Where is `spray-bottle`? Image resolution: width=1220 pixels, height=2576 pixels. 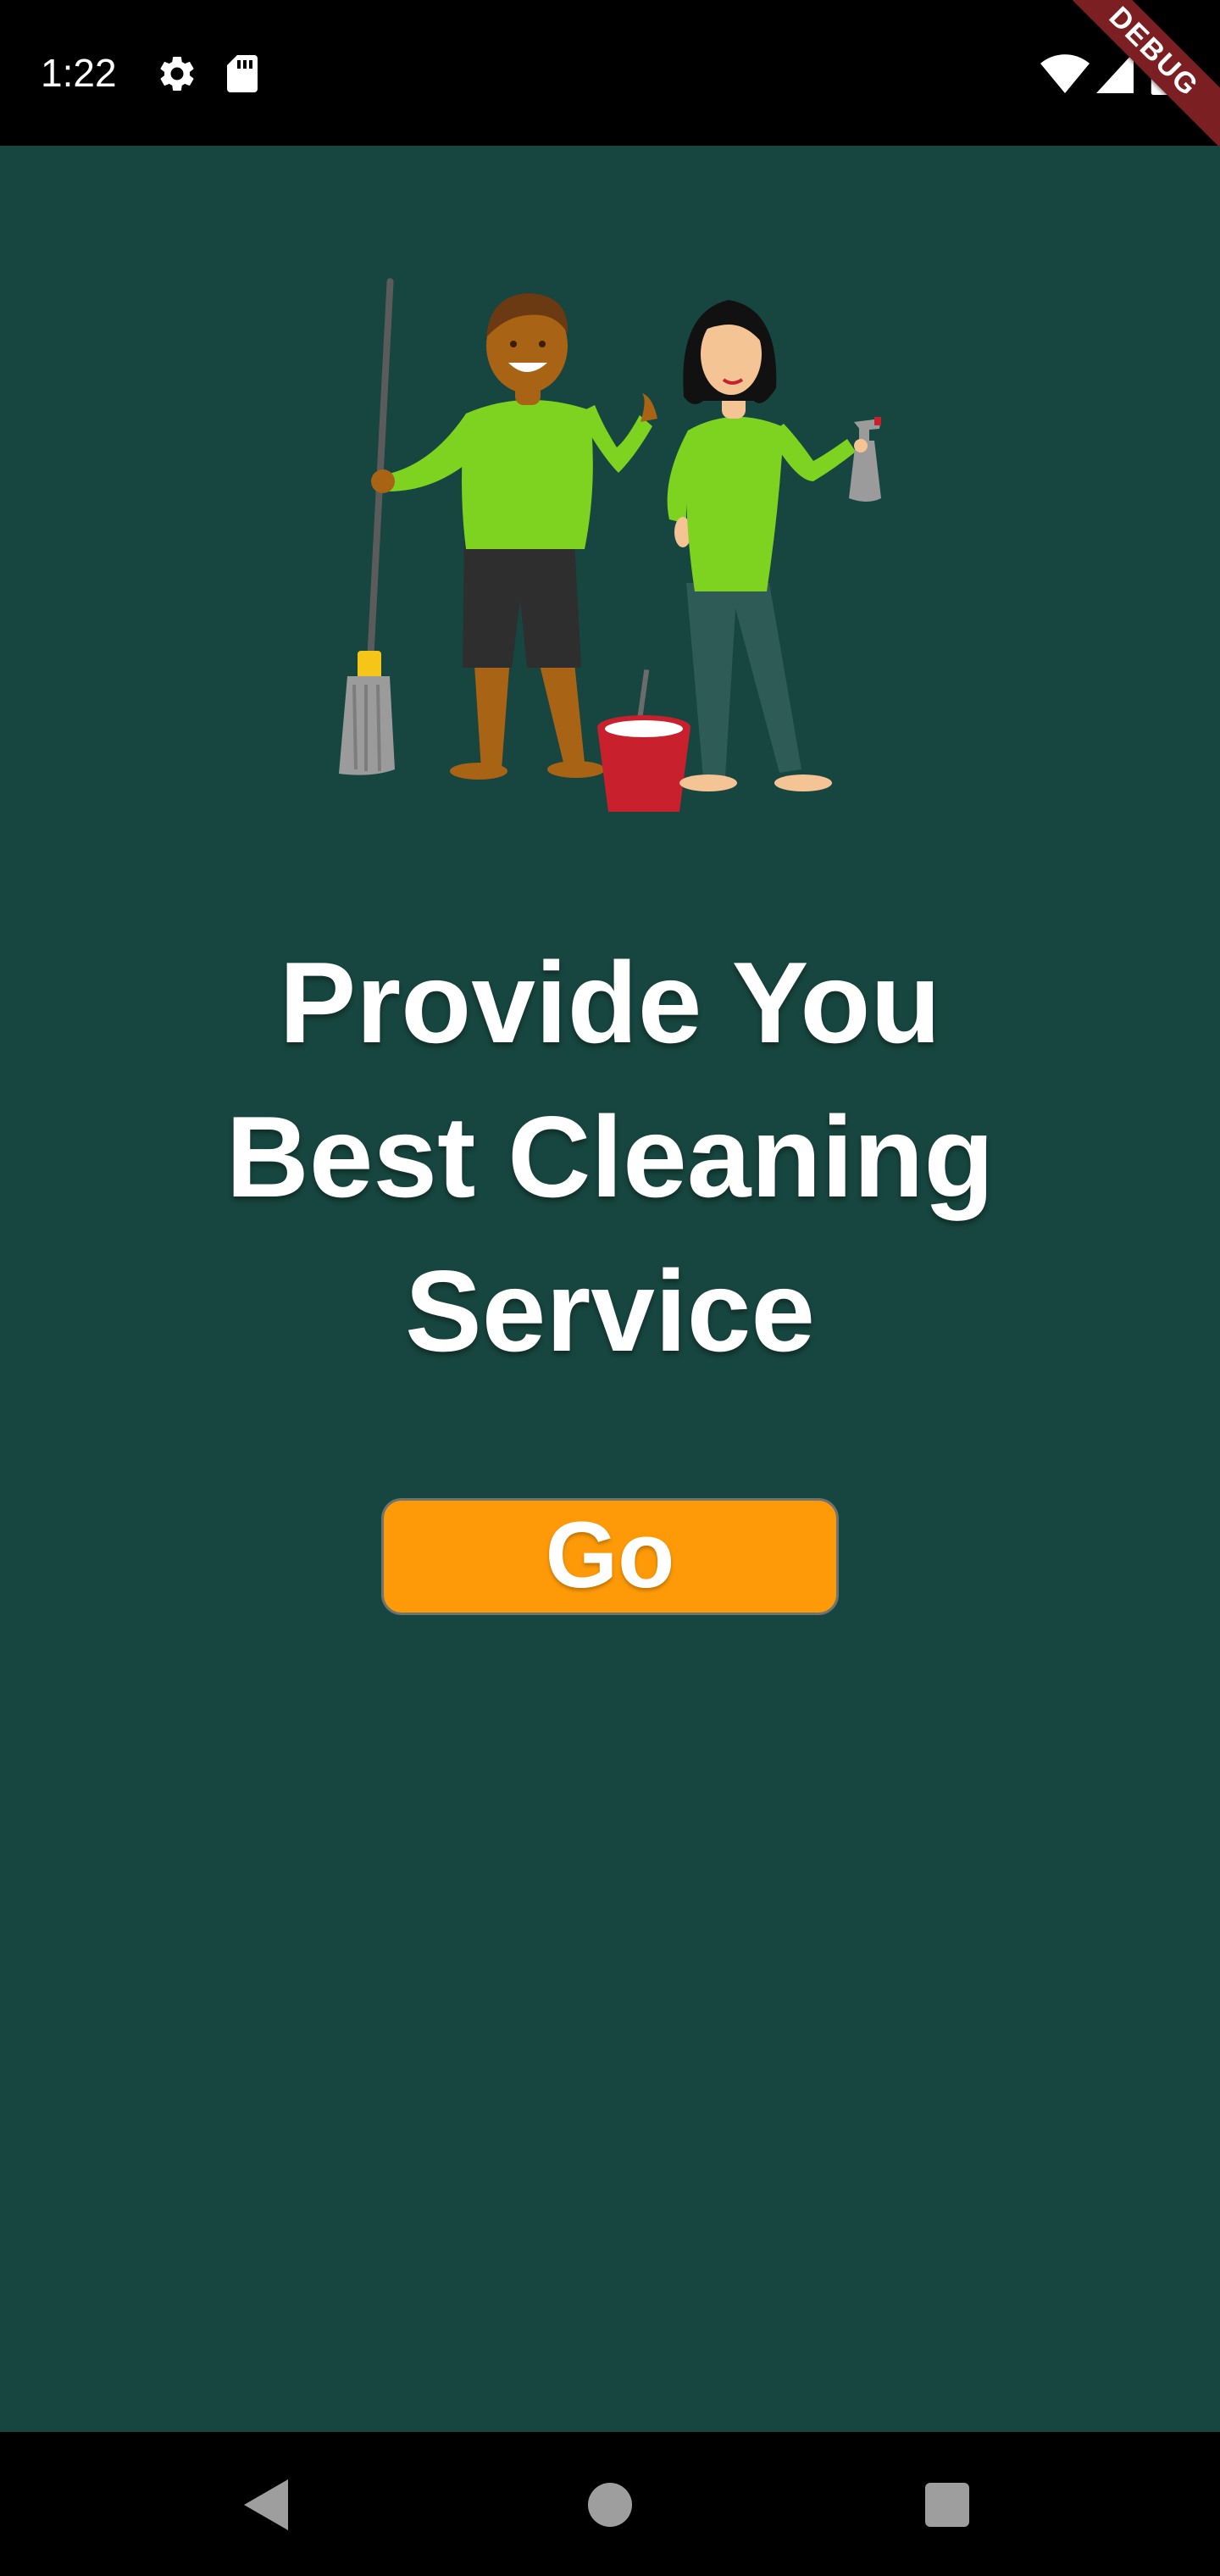
spray-bottle is located at coordinates (865, 460).